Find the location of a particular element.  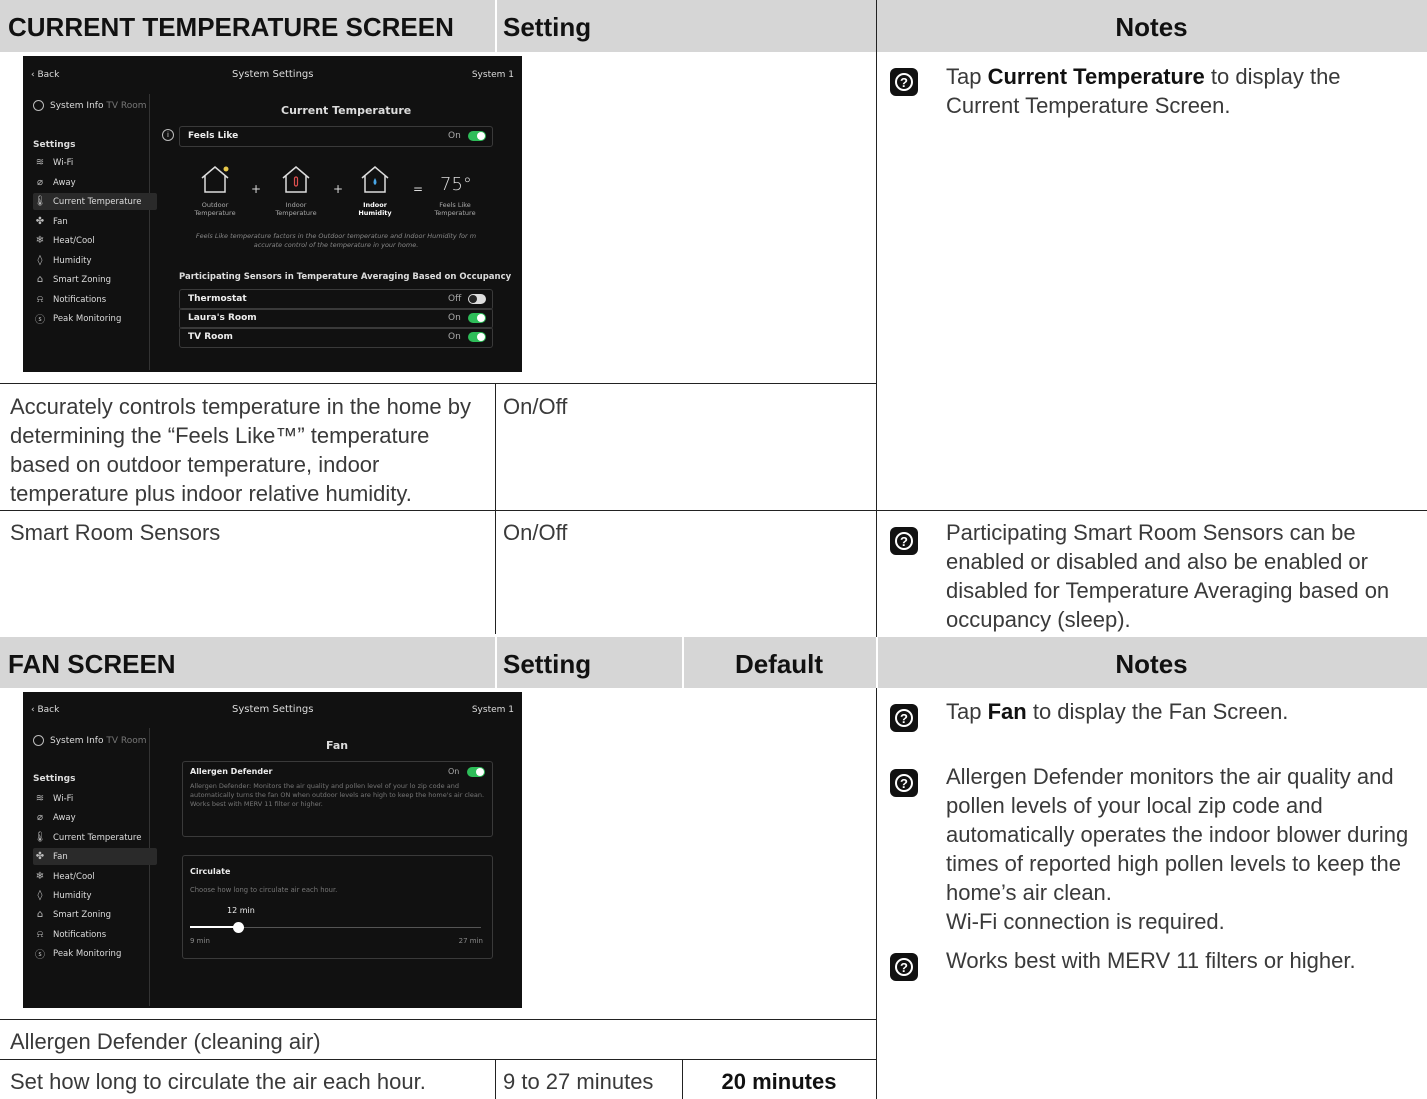

info-icon: i is located at coordinates (168, 135).